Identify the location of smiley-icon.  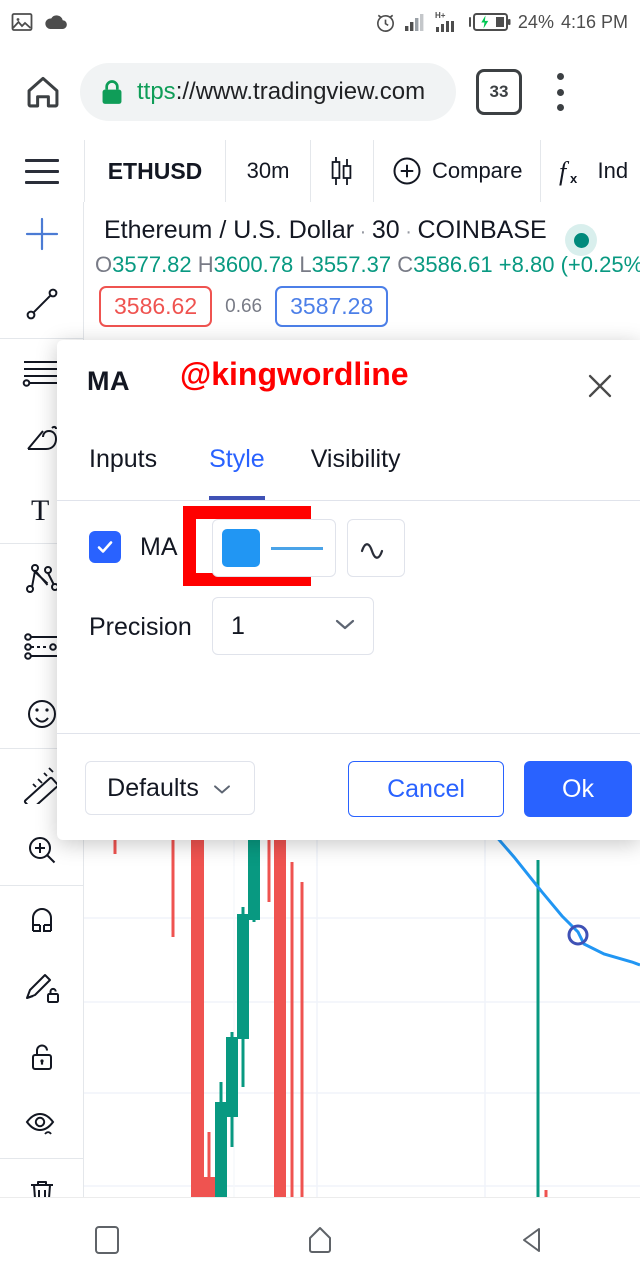
(42, 714).